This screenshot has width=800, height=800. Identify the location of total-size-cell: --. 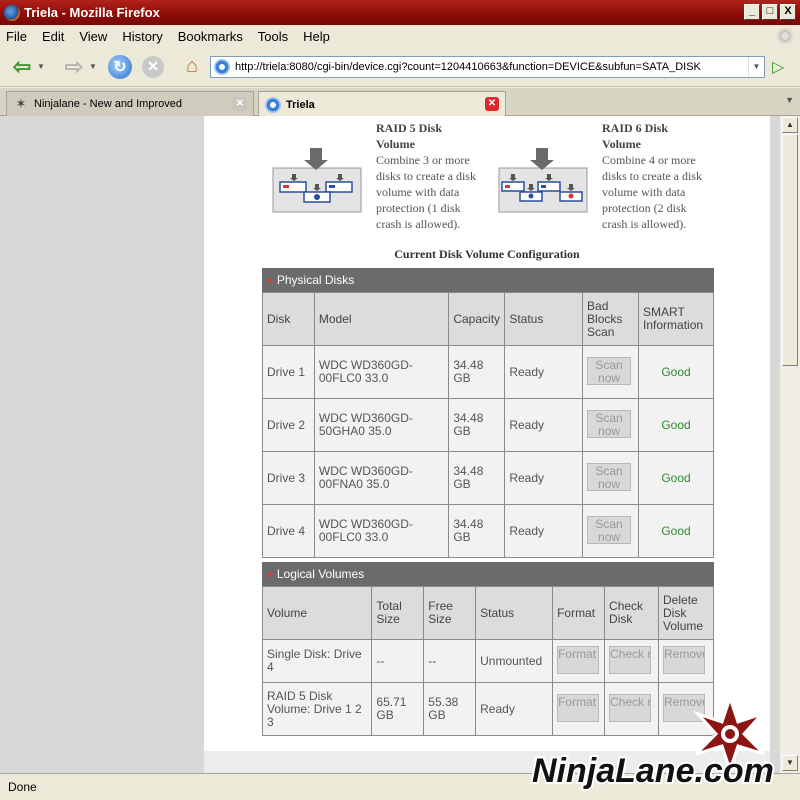
(398, 661).